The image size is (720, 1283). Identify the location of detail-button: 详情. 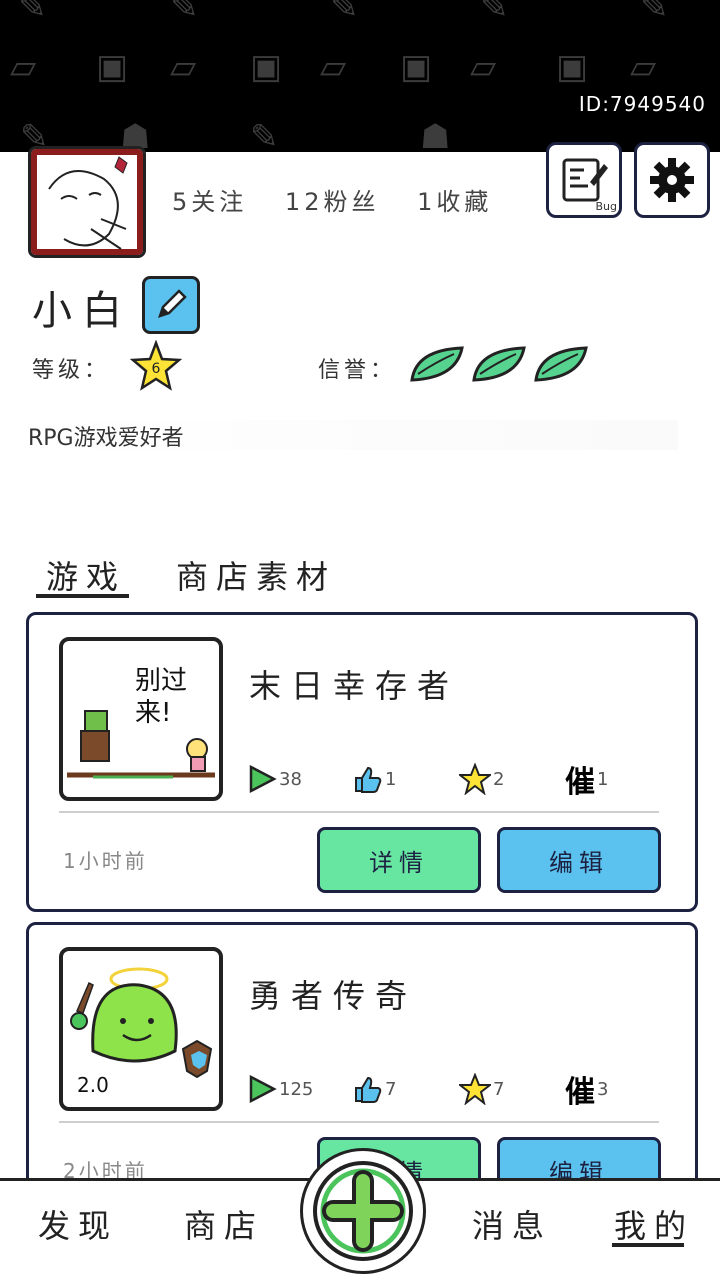
(399, 860).